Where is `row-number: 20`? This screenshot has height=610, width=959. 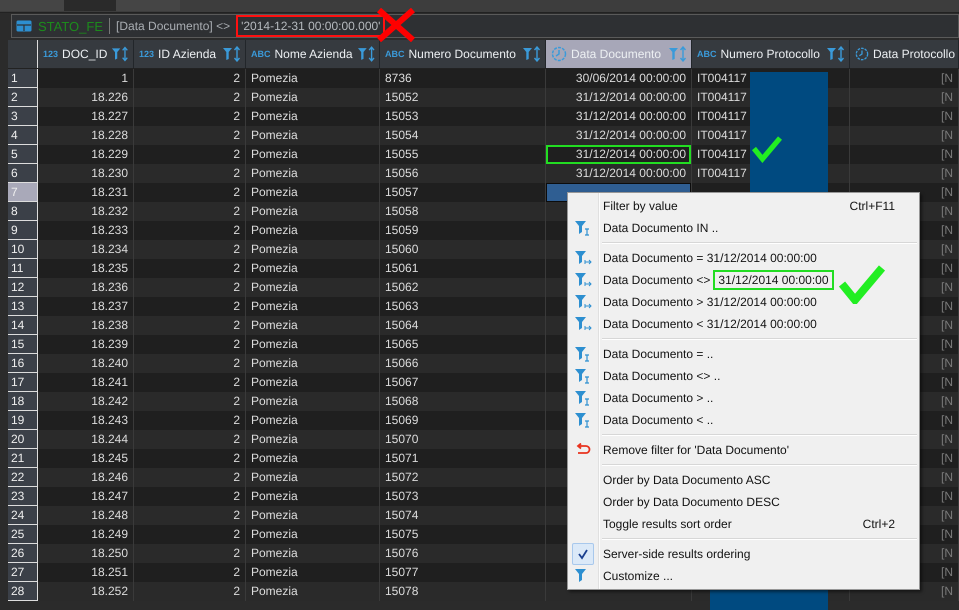 row-number: 20 is located at coordinates (23, 439).